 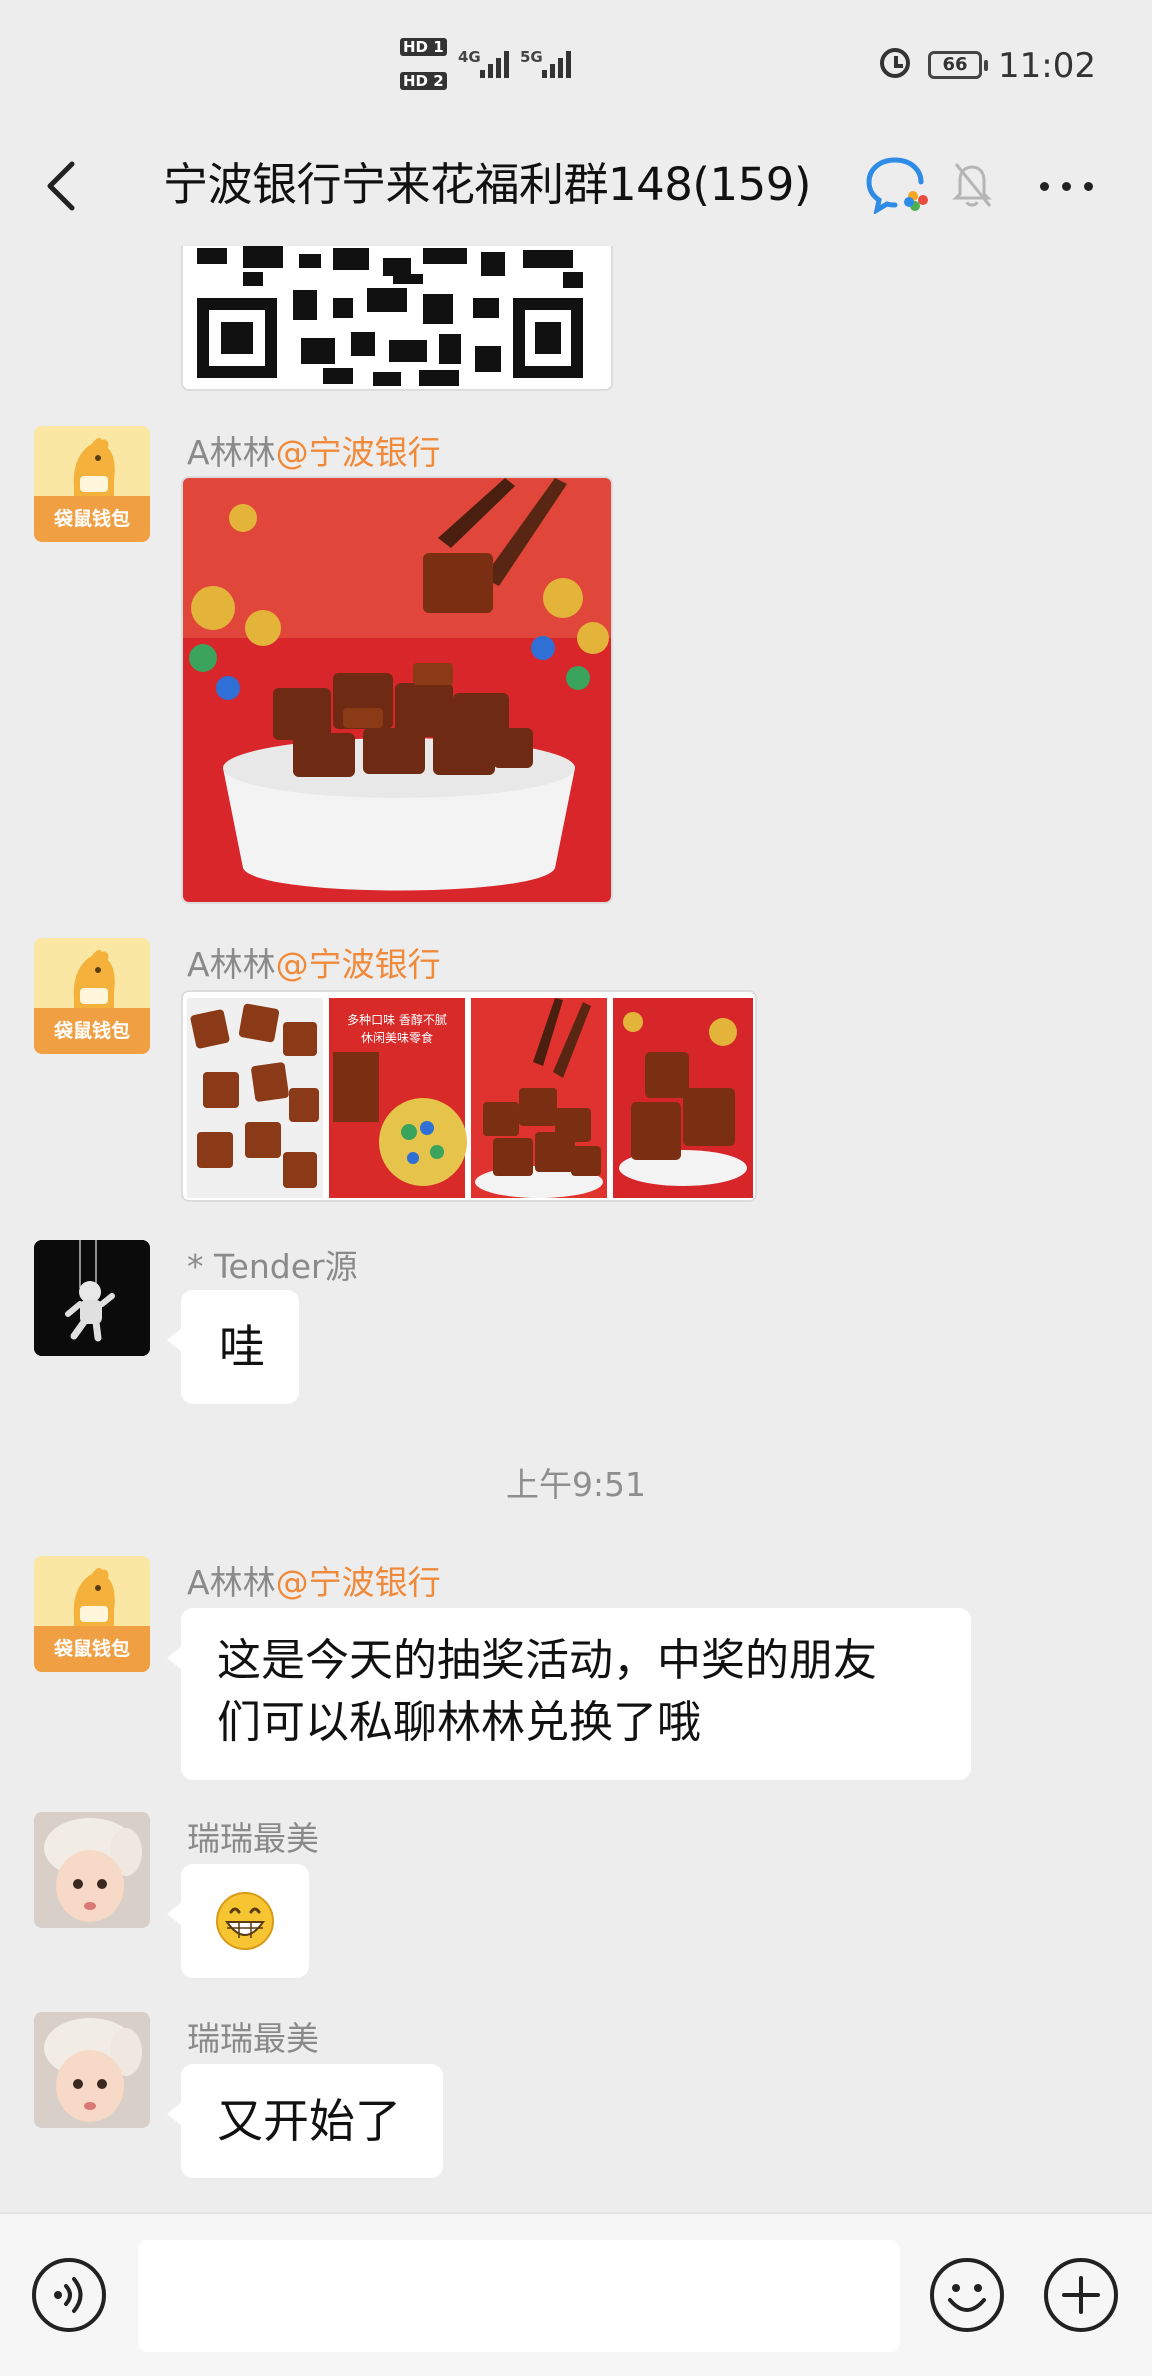 I want to click on collage-caption-1: 多种口味 香醇不腻, so click(x=397, y=1019).